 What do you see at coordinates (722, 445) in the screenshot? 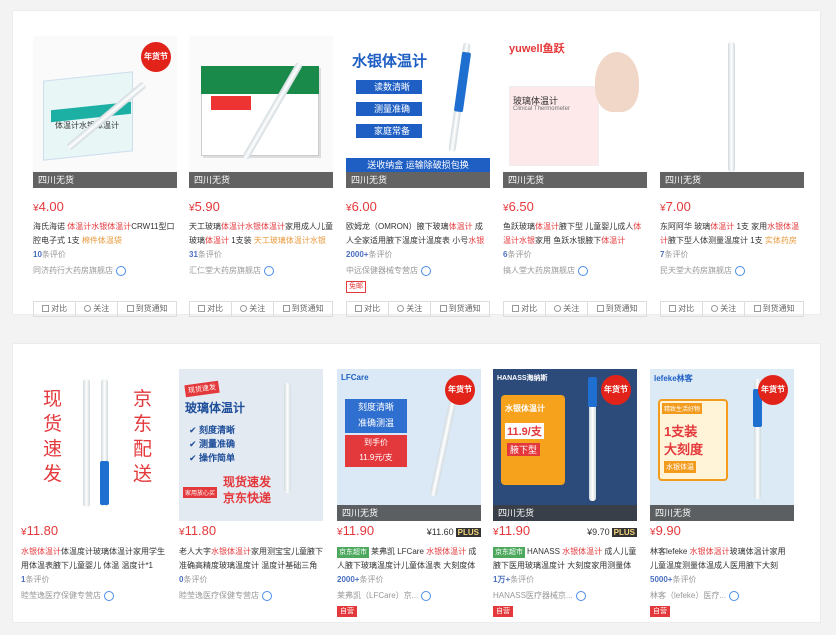
I see `product-image: lefeke林客 精致生活好物 1支装 大刻度 水银体温 年货节 四川无货` at bounding box center [722, 445].